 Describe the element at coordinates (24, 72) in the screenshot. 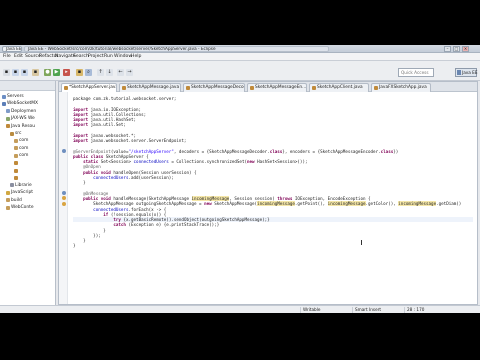

I see `save-all-icon: ▪` at that location.